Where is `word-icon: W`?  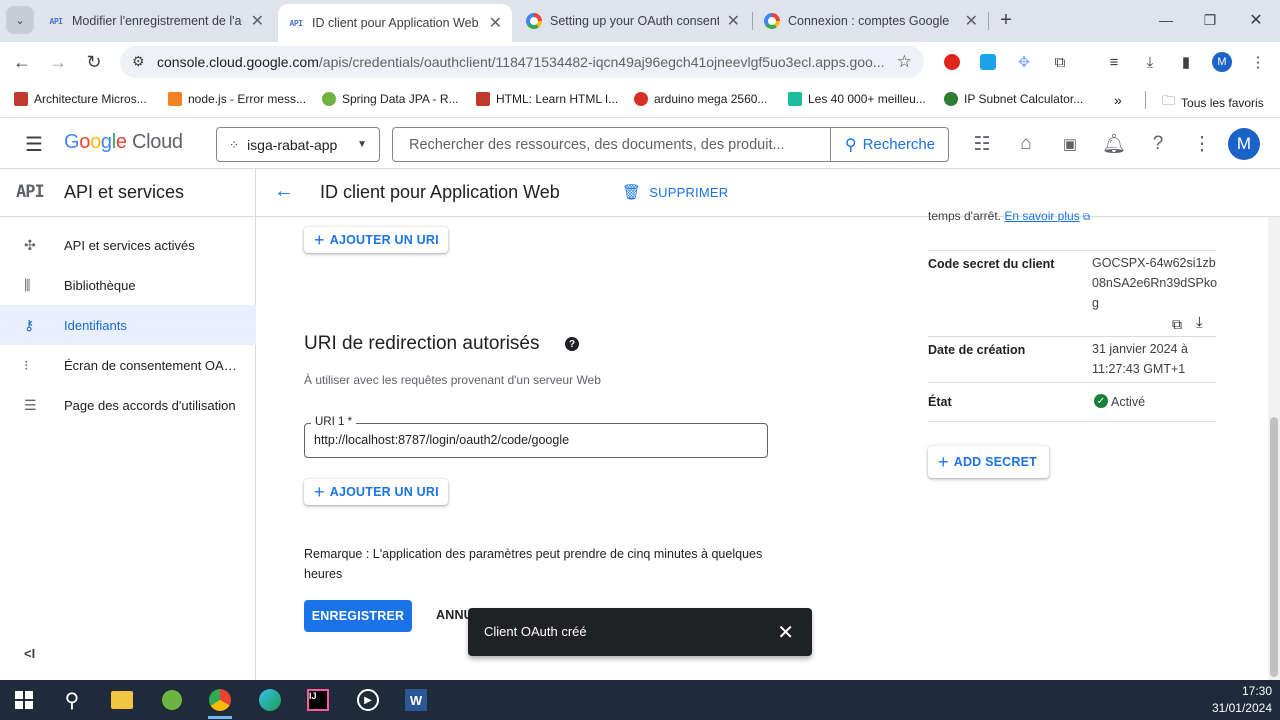 word-icon: W is located at coordinates (416, 700).